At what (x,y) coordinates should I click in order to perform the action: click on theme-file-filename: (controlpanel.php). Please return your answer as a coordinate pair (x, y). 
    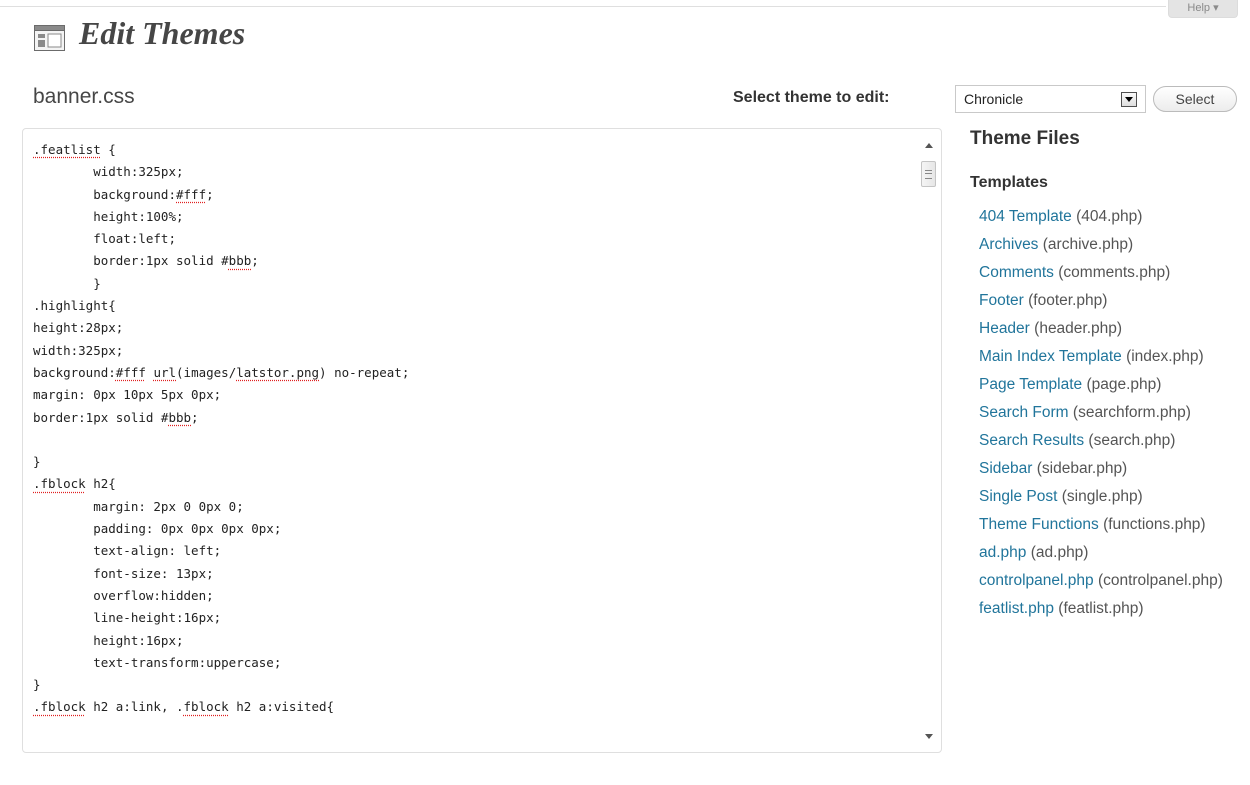
    Looking at the image, I should click on (1160, 580).